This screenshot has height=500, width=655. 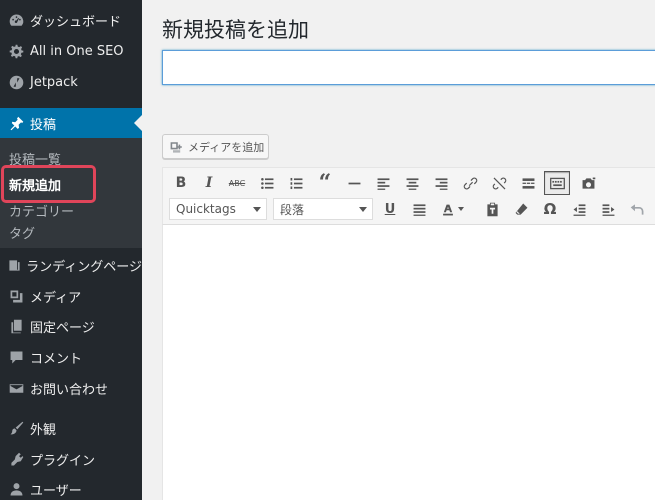 I want to click on page-icon, so click(x=15, y=326).